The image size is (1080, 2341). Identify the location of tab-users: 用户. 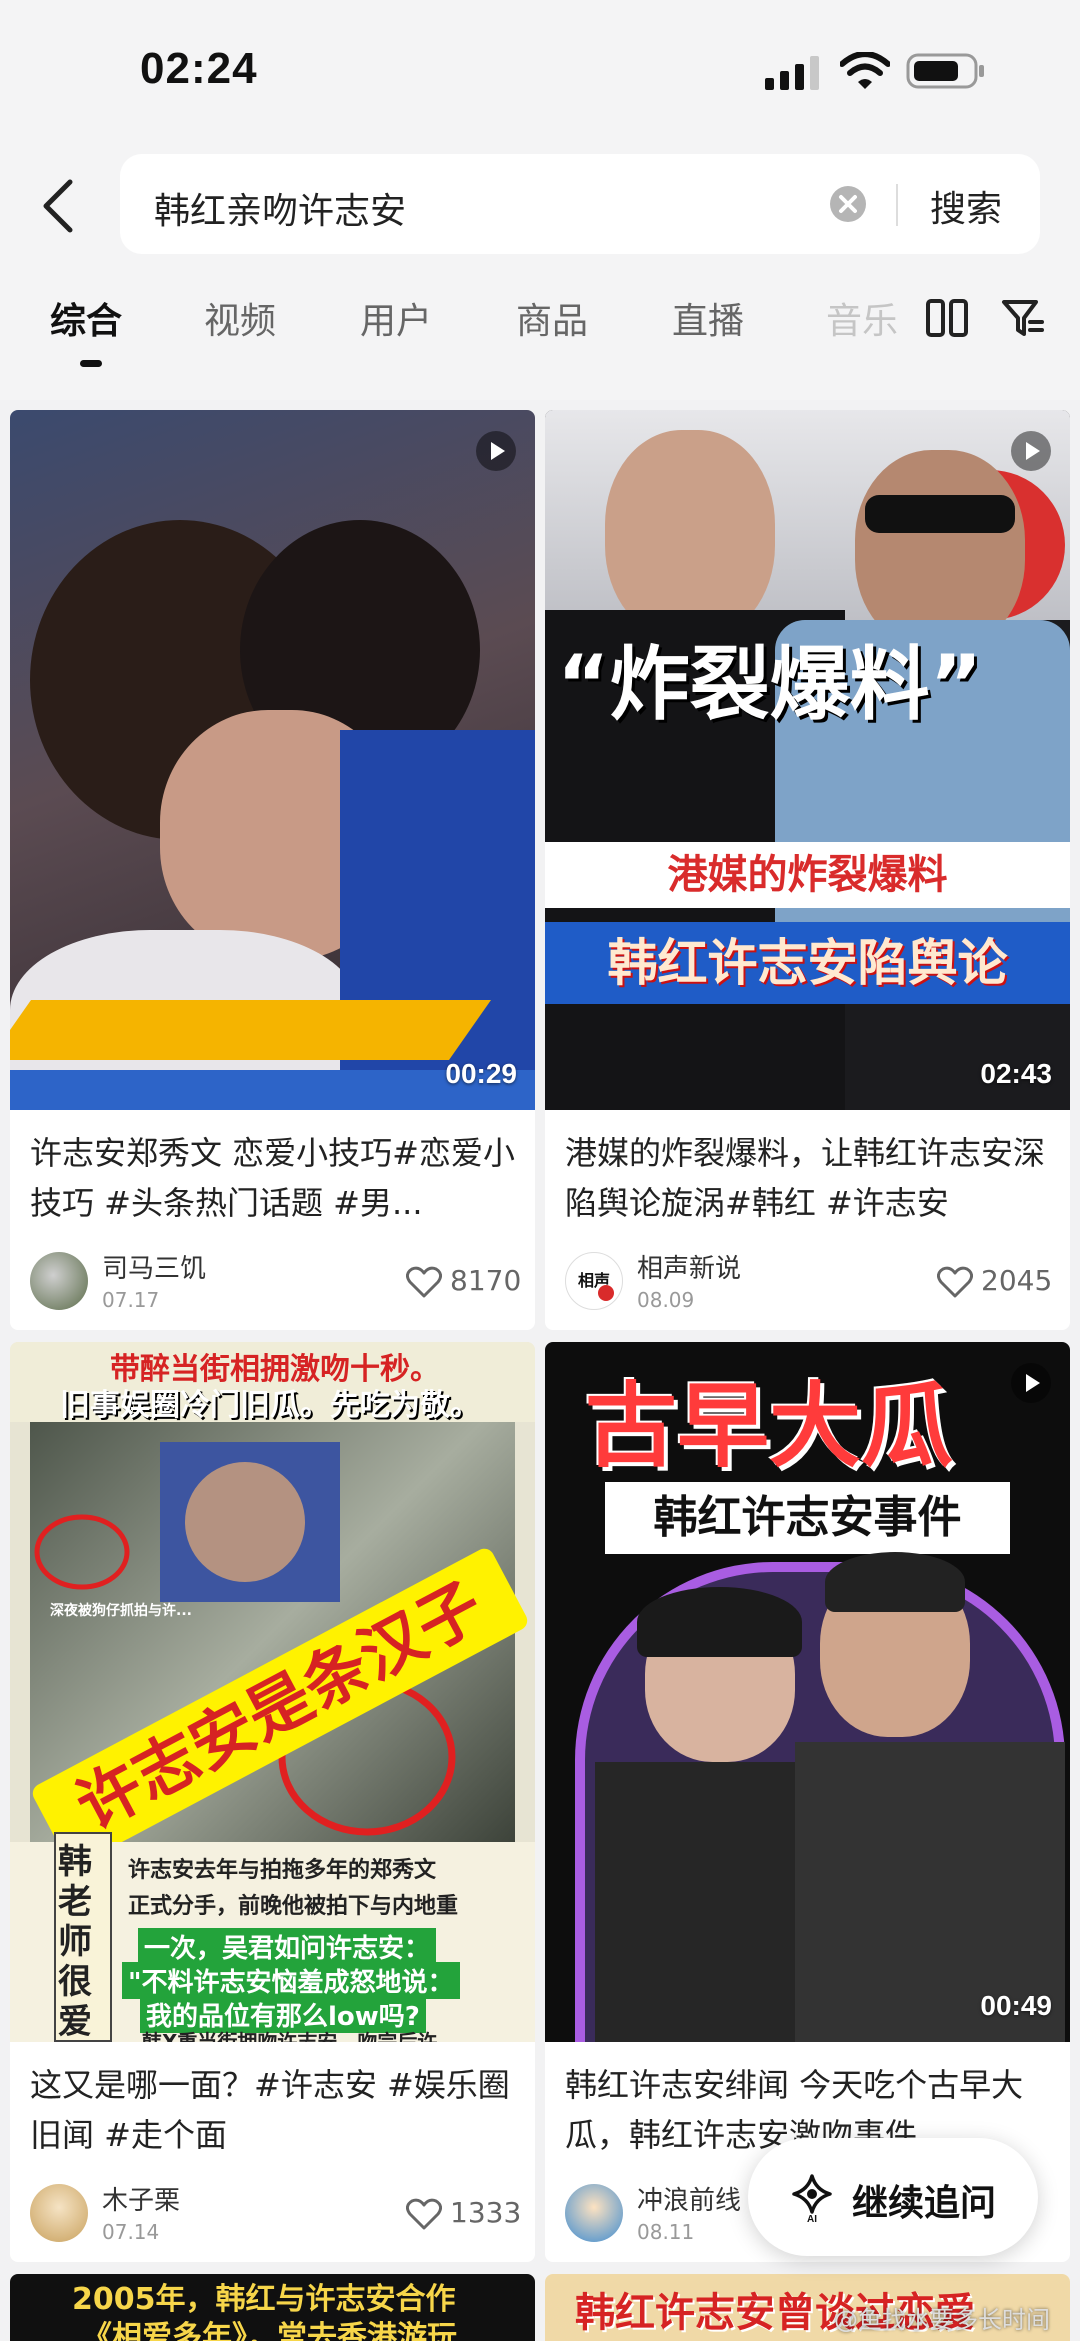
(396, 318).